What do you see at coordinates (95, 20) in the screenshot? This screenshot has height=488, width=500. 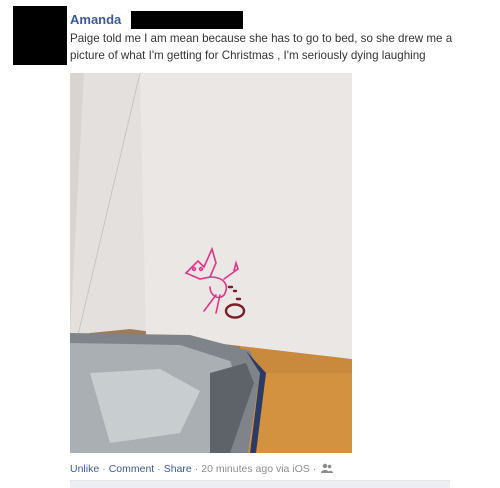 I see `author-name: Amanda` at bounding box center [95, 20].